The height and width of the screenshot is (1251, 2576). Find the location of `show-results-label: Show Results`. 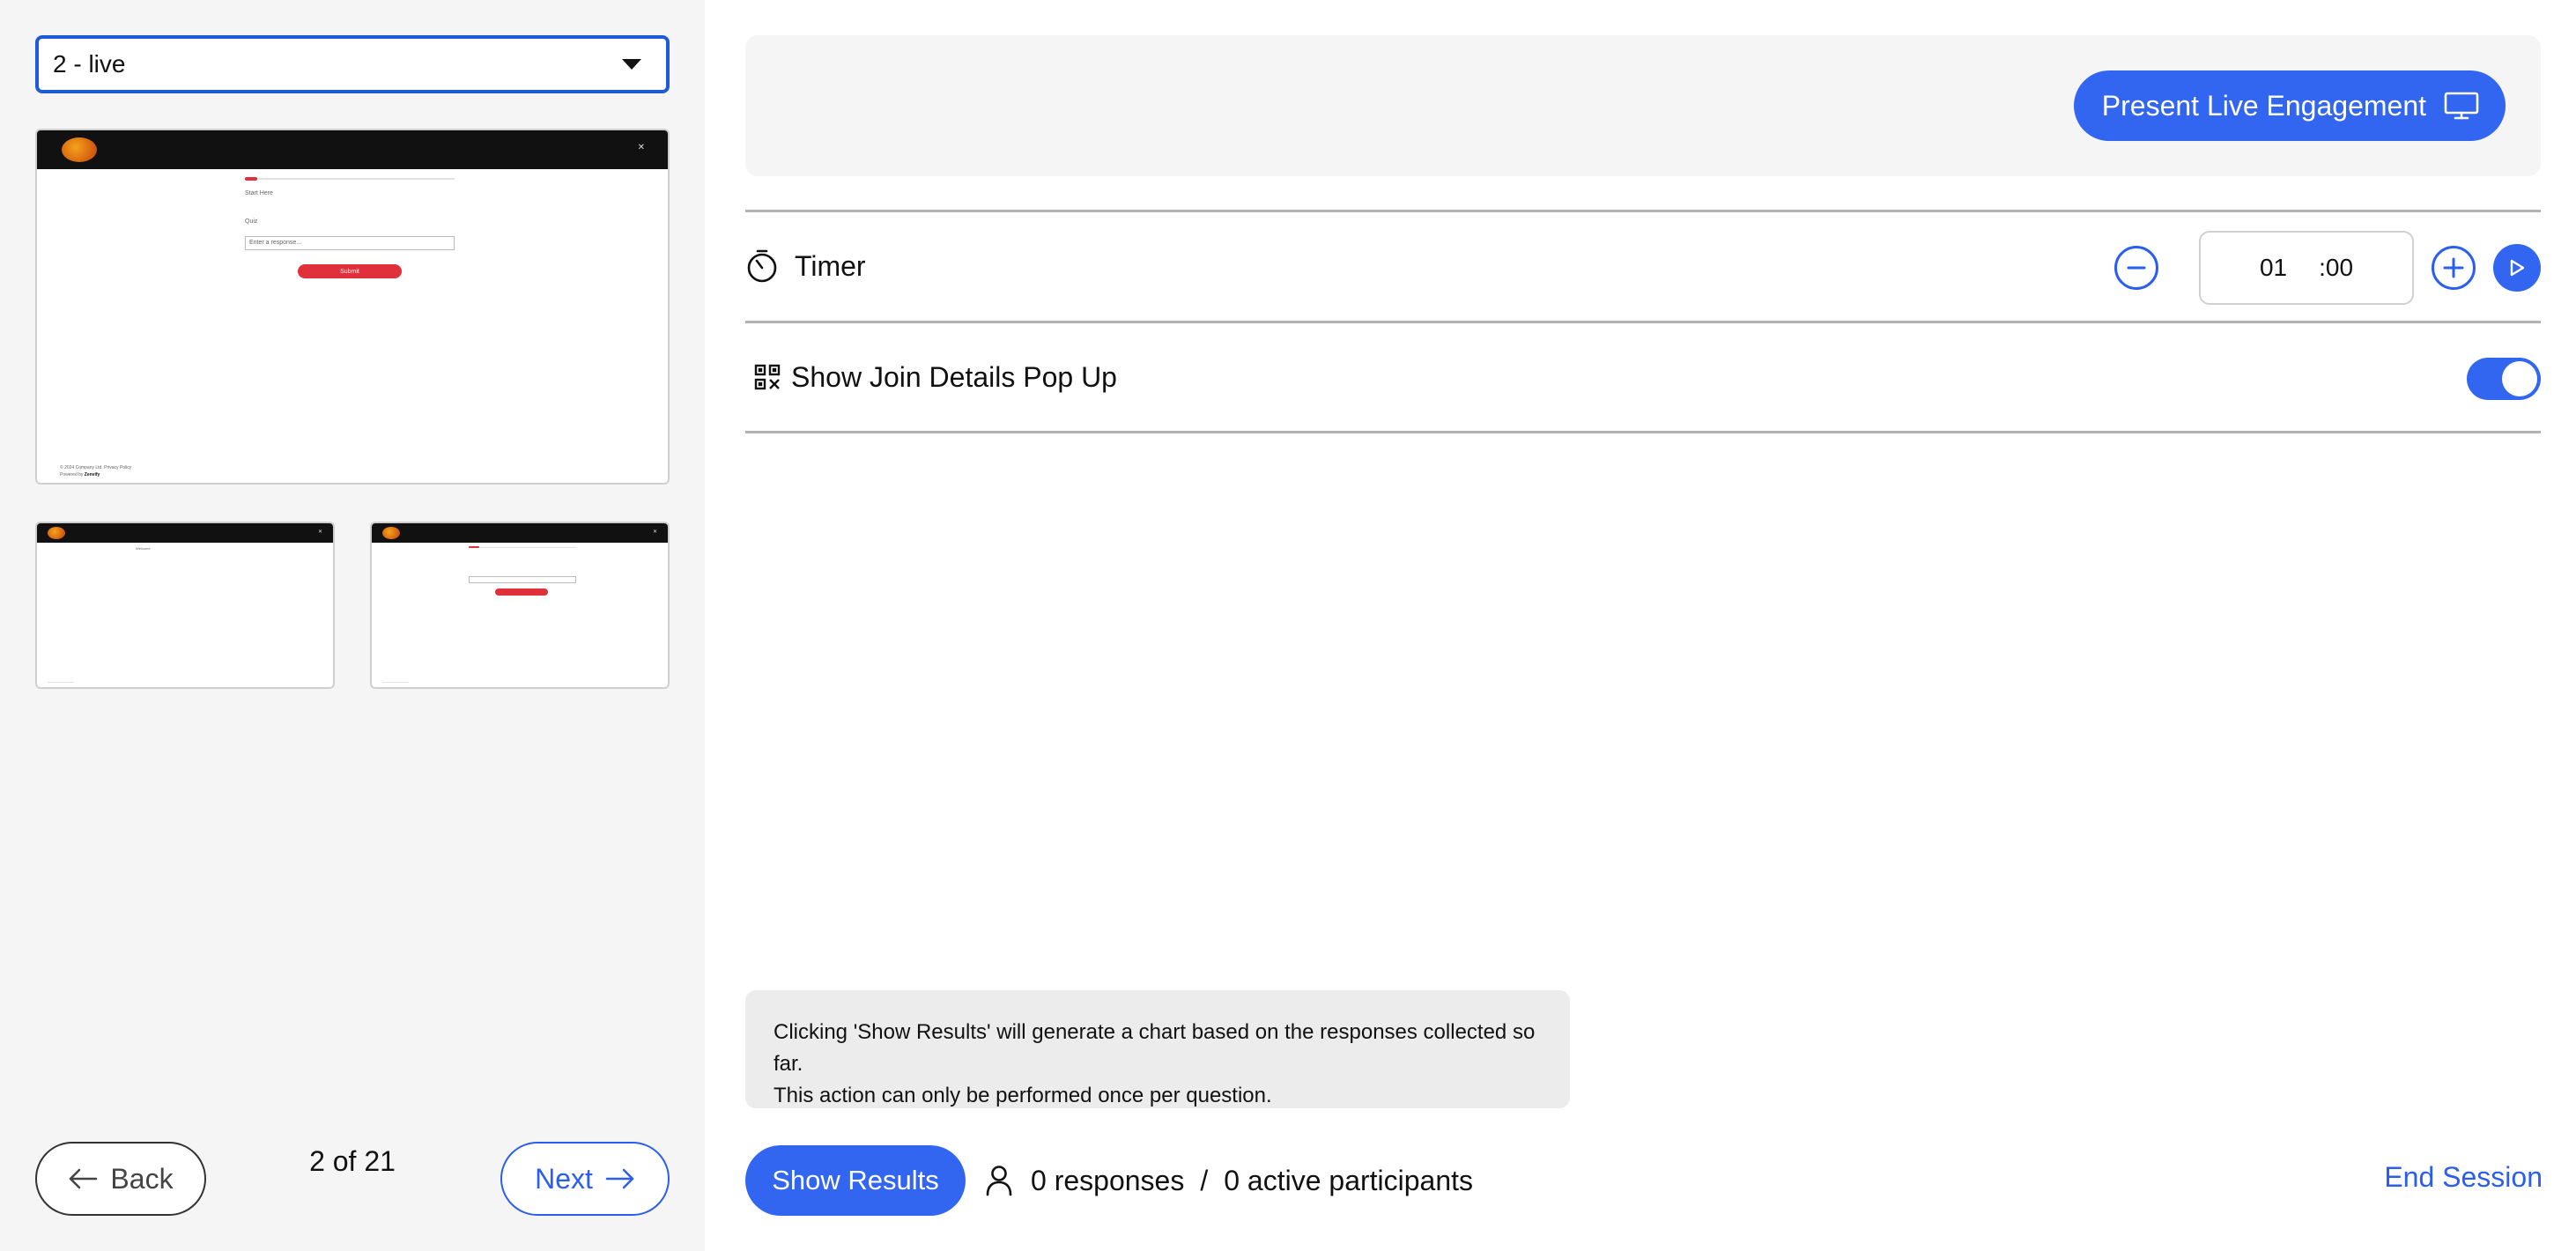

show-results-label: Show Results is located at coordinates (855, 1180).